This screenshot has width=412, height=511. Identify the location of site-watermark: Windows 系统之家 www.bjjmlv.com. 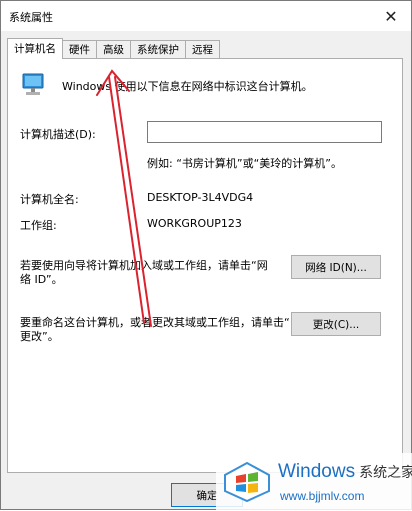
(314, 482).